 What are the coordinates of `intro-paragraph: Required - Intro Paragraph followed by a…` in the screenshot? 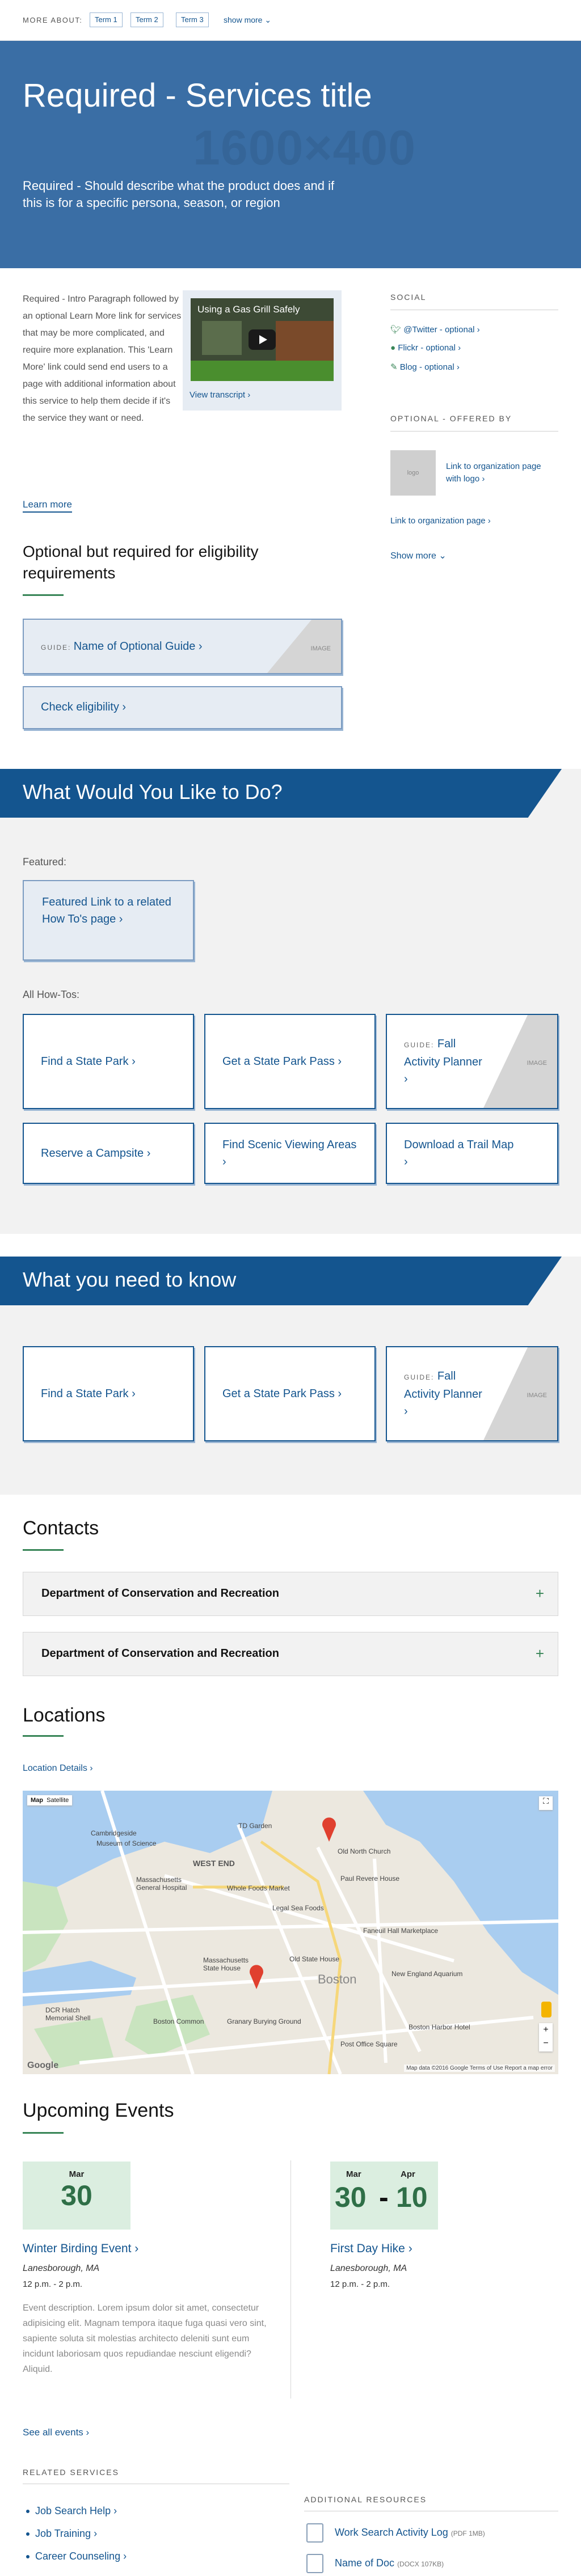 It's located at (102, 358).